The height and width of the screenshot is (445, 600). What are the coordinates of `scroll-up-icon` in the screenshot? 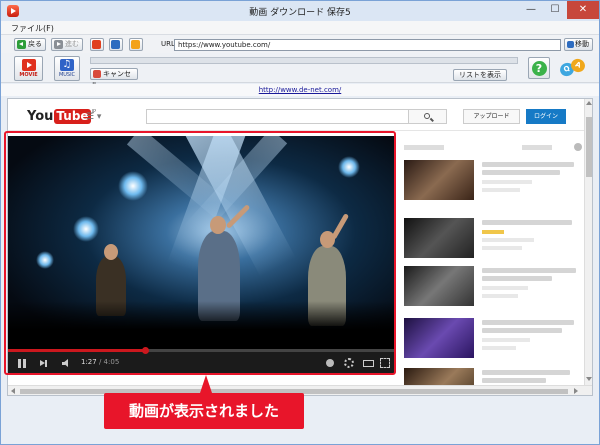 It's located at (589, 103).